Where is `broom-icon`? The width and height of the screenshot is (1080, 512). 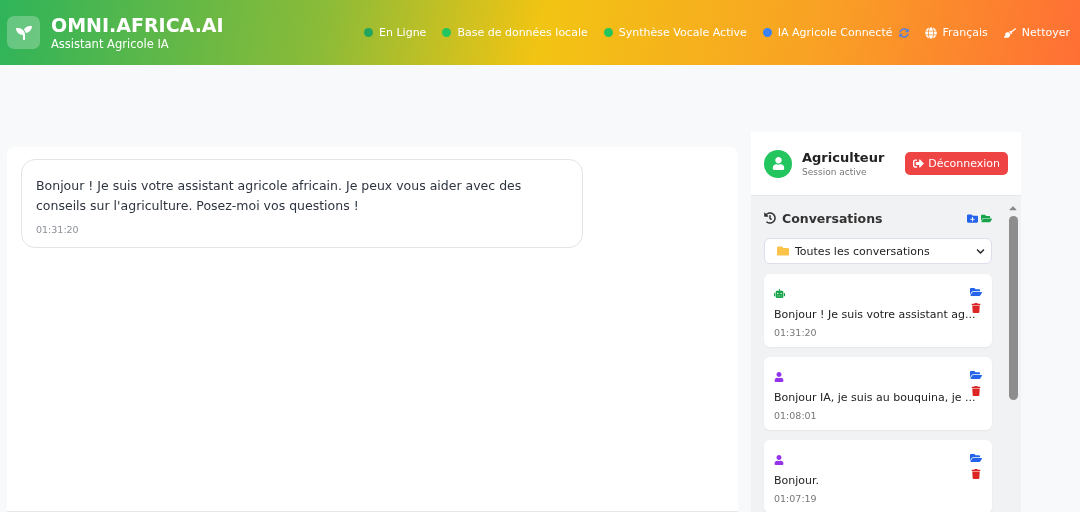
broom-icon is located at coordinates (1009, 32).